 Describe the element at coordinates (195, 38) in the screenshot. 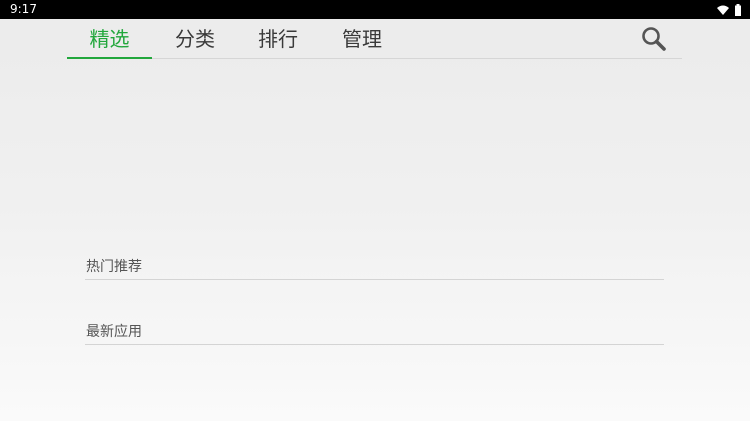

I see `tab-category: 分类` at that location.